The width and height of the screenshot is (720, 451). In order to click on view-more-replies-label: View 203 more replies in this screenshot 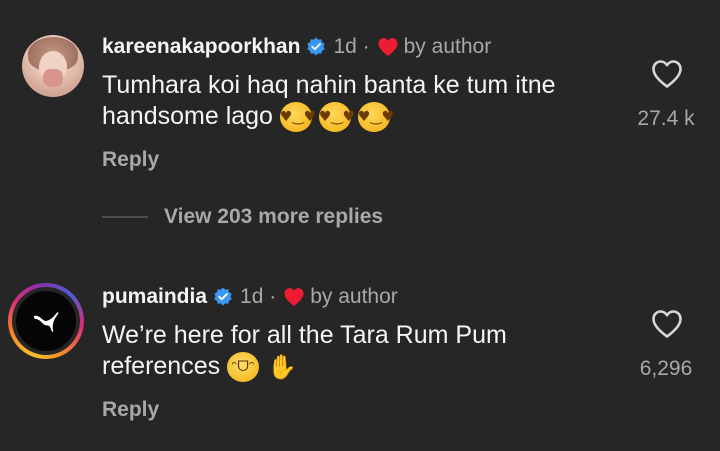, I will do `click(274, 216)`.